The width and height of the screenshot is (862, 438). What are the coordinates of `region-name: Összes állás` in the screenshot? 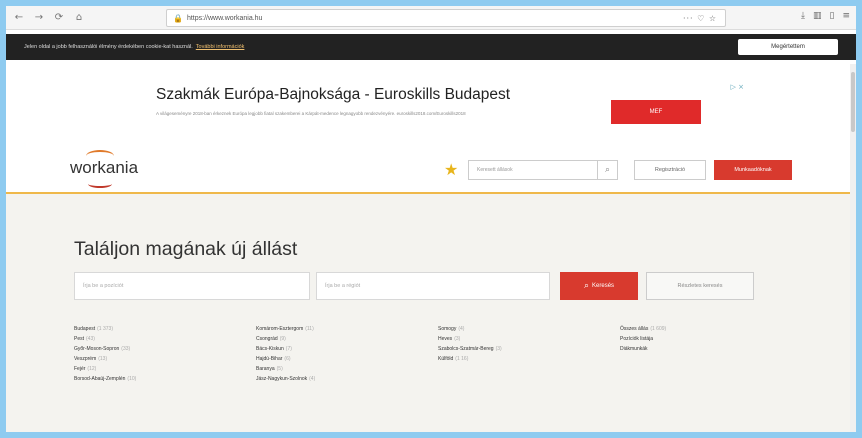 It's located at (634, 329).